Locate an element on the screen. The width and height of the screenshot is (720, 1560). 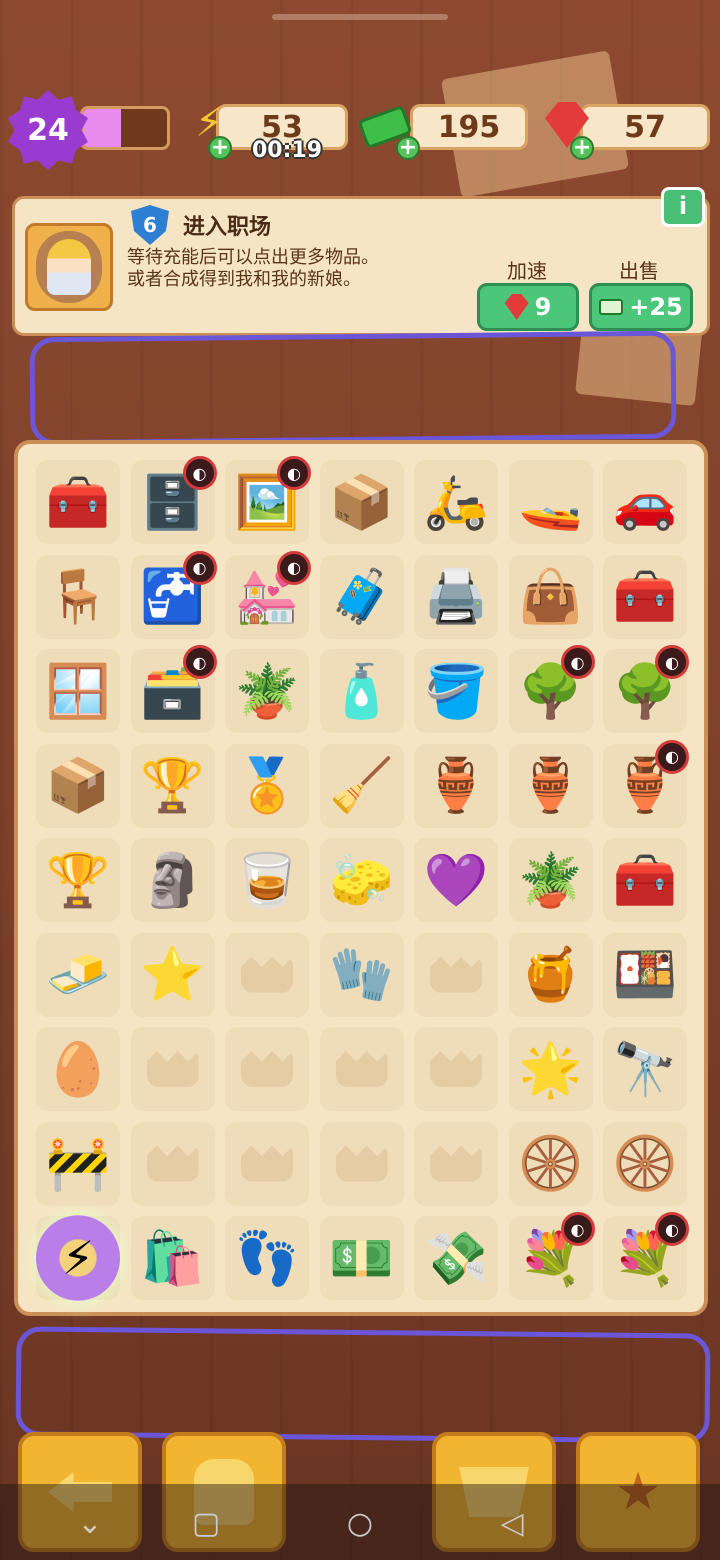
shield-icon: 6 is located at coordinates (150, 225).